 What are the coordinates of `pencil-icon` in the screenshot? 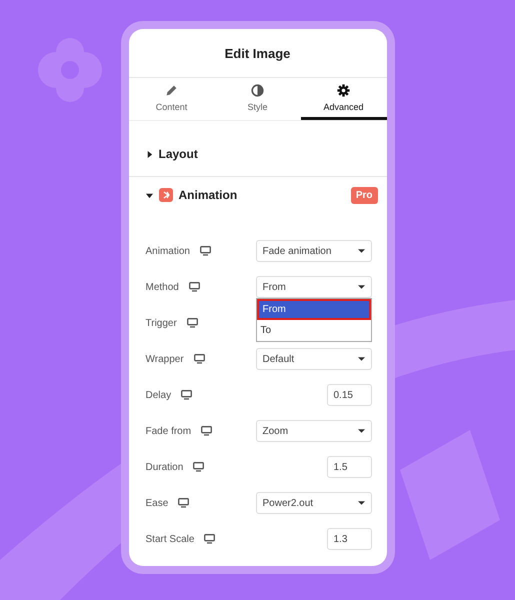 It's located at (171, 90).